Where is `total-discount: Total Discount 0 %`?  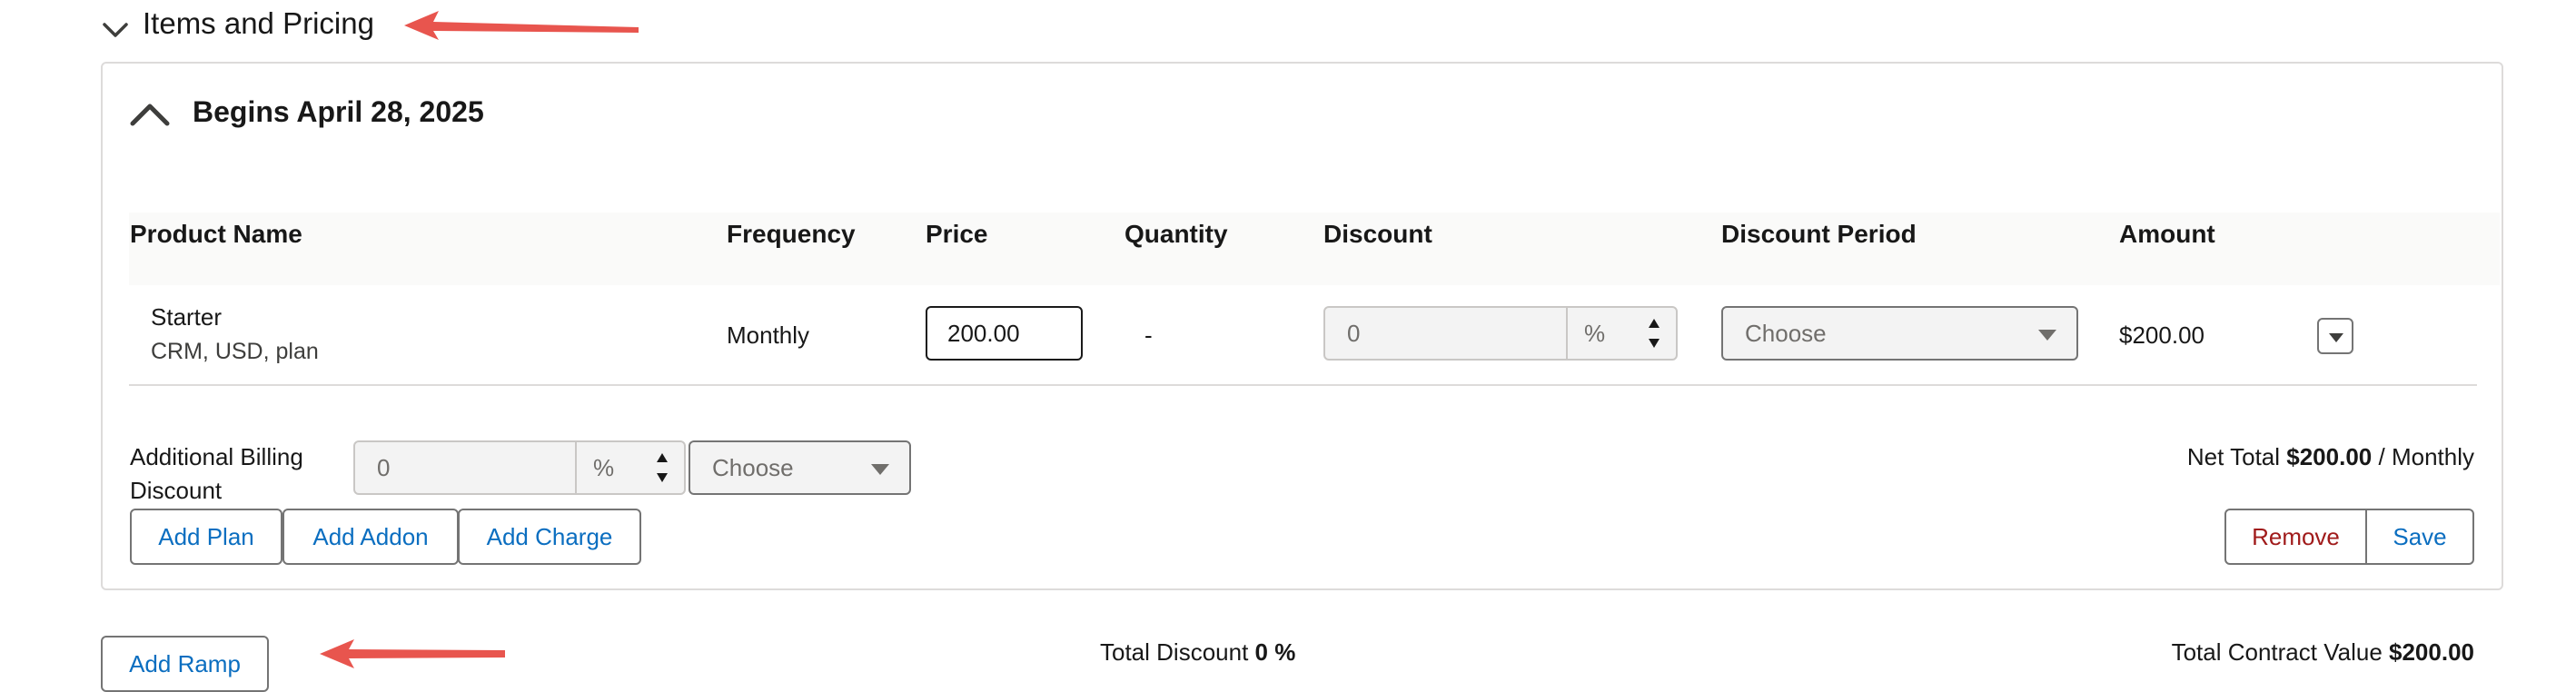
total-discount: Total Discount 0 % is located at coordinates (1197, 652).